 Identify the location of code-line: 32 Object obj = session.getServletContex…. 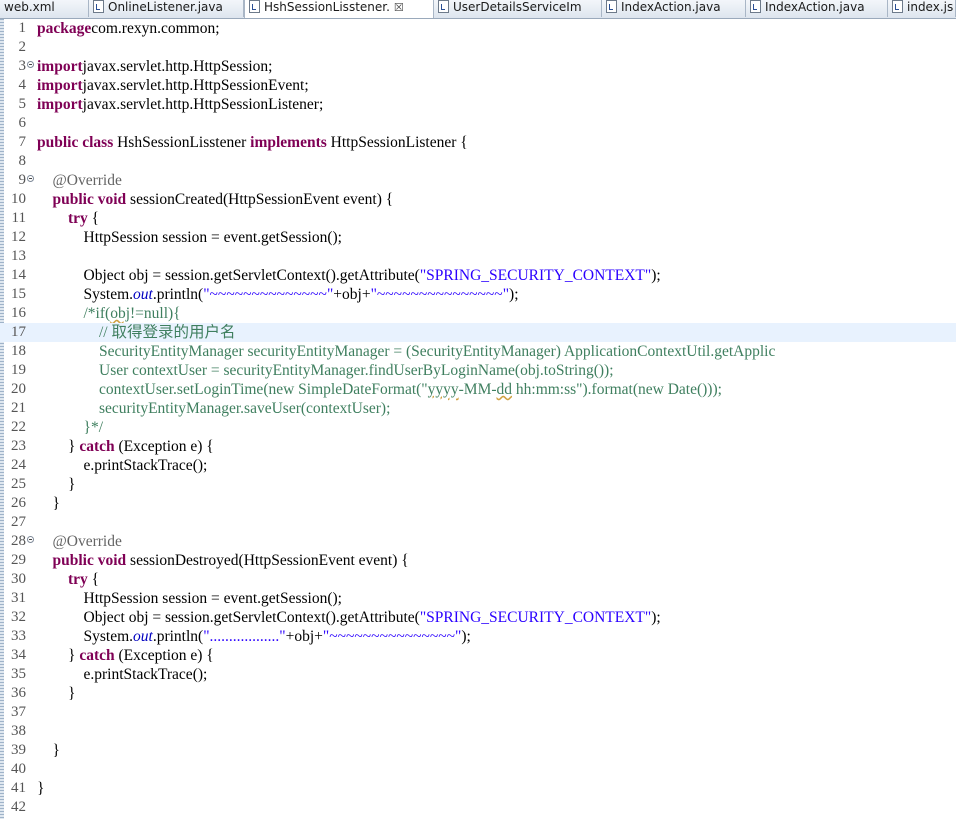
(478, 617).